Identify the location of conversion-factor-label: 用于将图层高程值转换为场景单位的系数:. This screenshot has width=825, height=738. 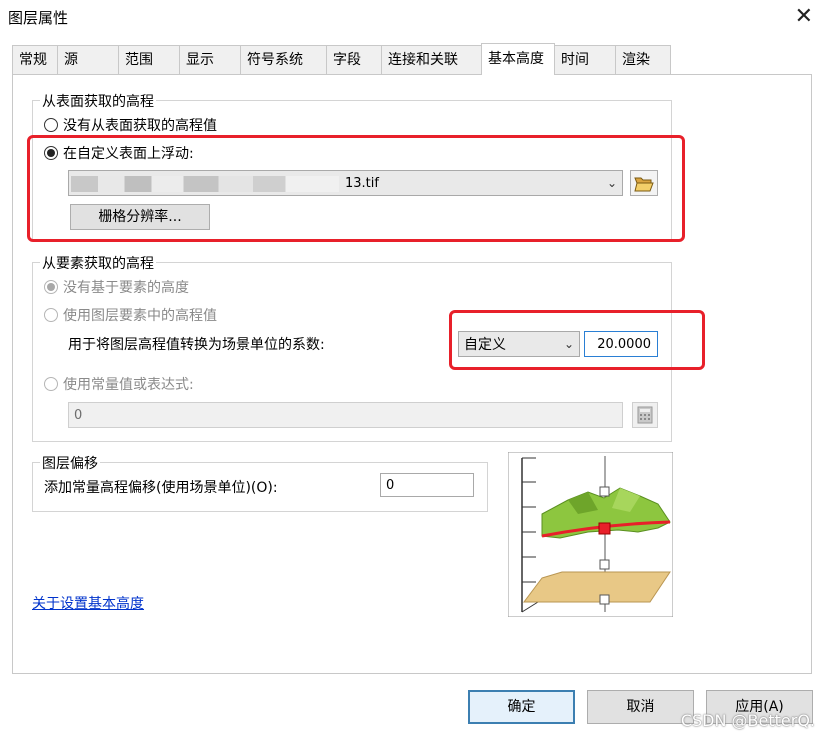
(196, 345).